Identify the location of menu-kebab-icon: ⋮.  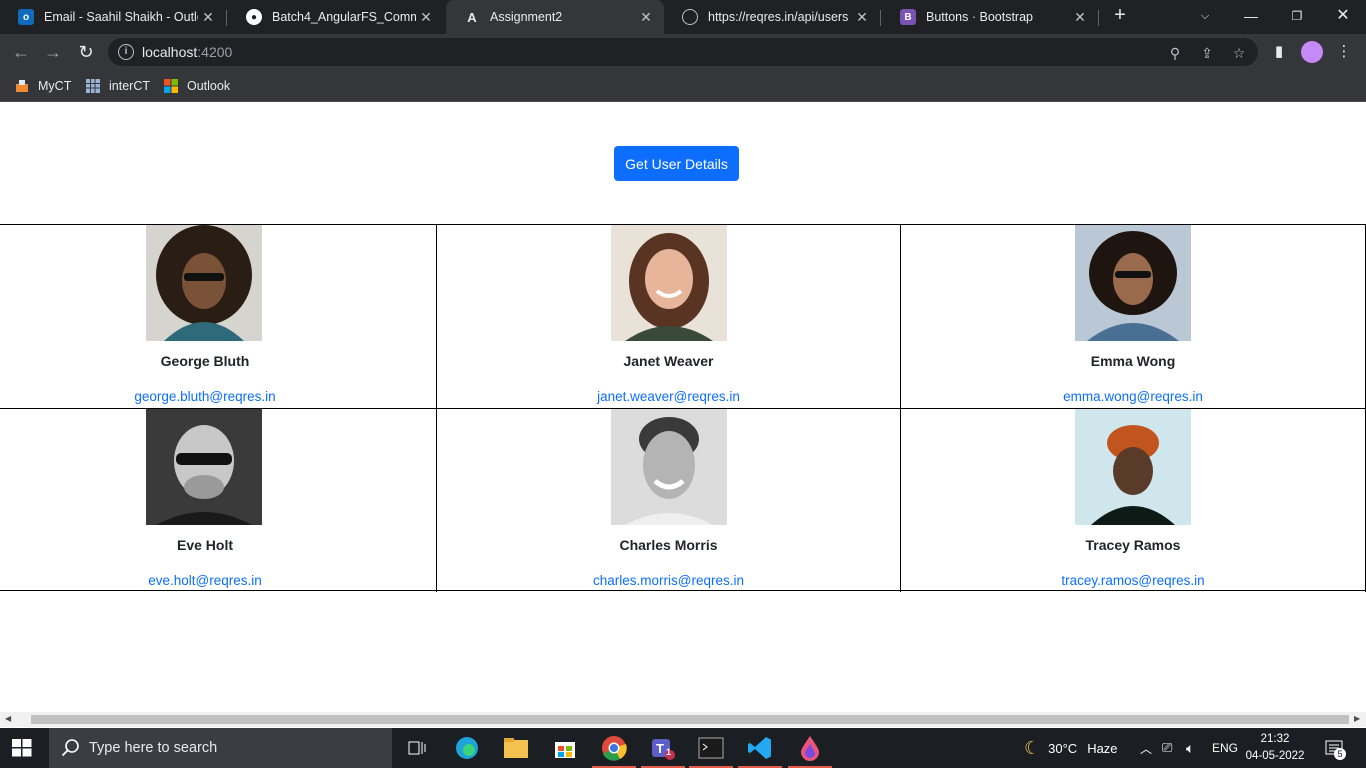
(1344, 52).